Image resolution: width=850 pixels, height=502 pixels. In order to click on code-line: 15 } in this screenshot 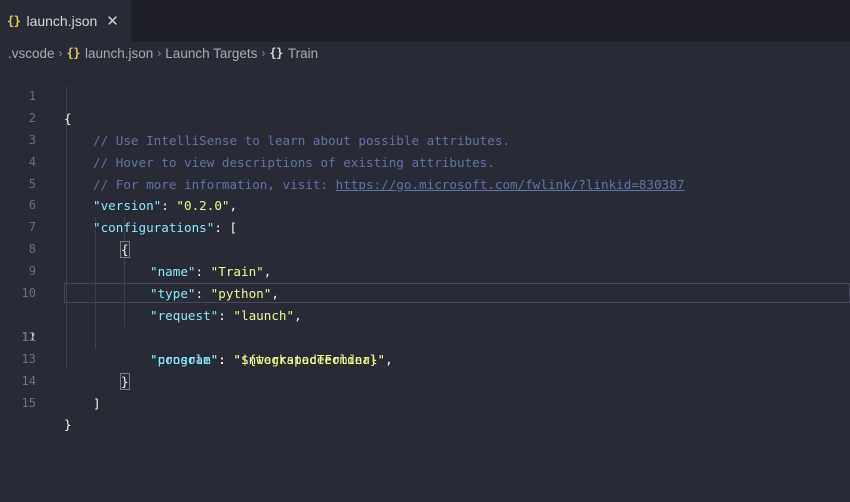, I will do `click(425, 402)`.